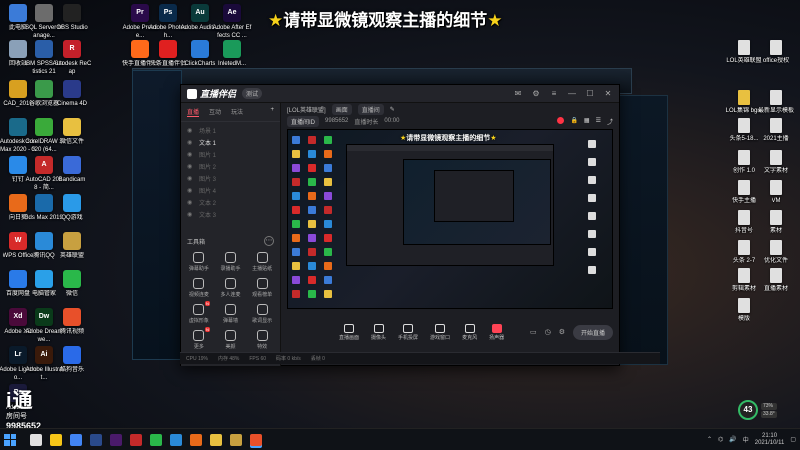  I want to click on tab-play: 玩法, so click(237, 112).